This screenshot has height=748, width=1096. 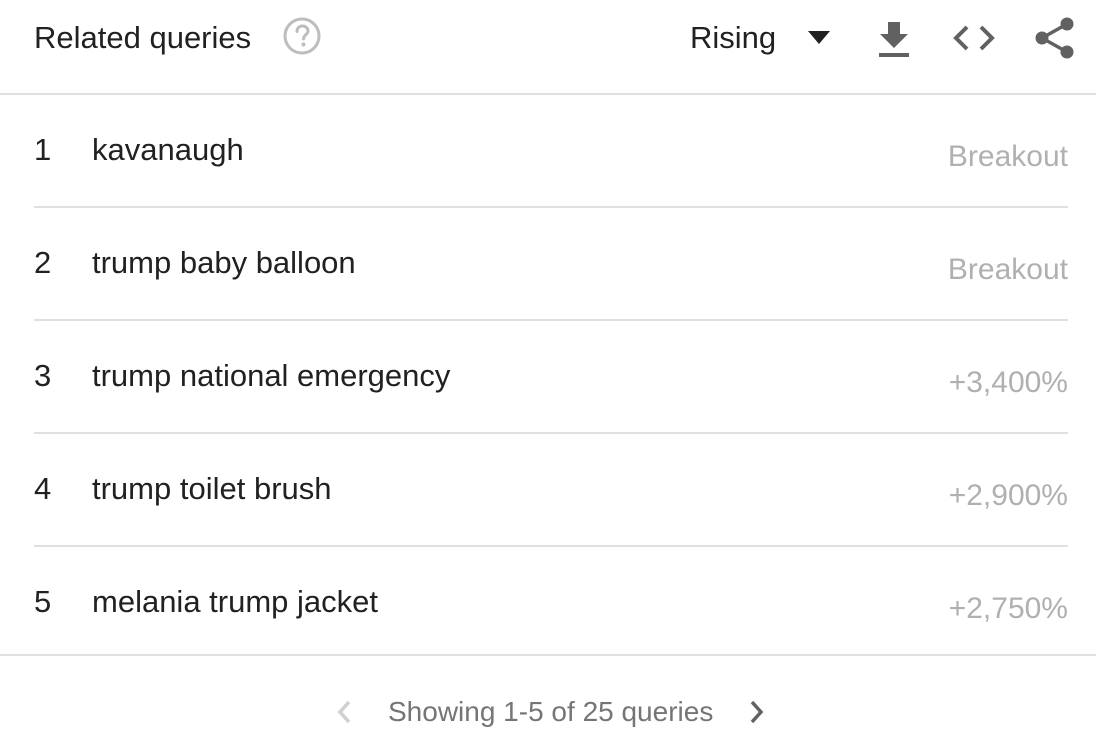 I want to click on query-text: trump baby balloon, so click(x=224, y=263).